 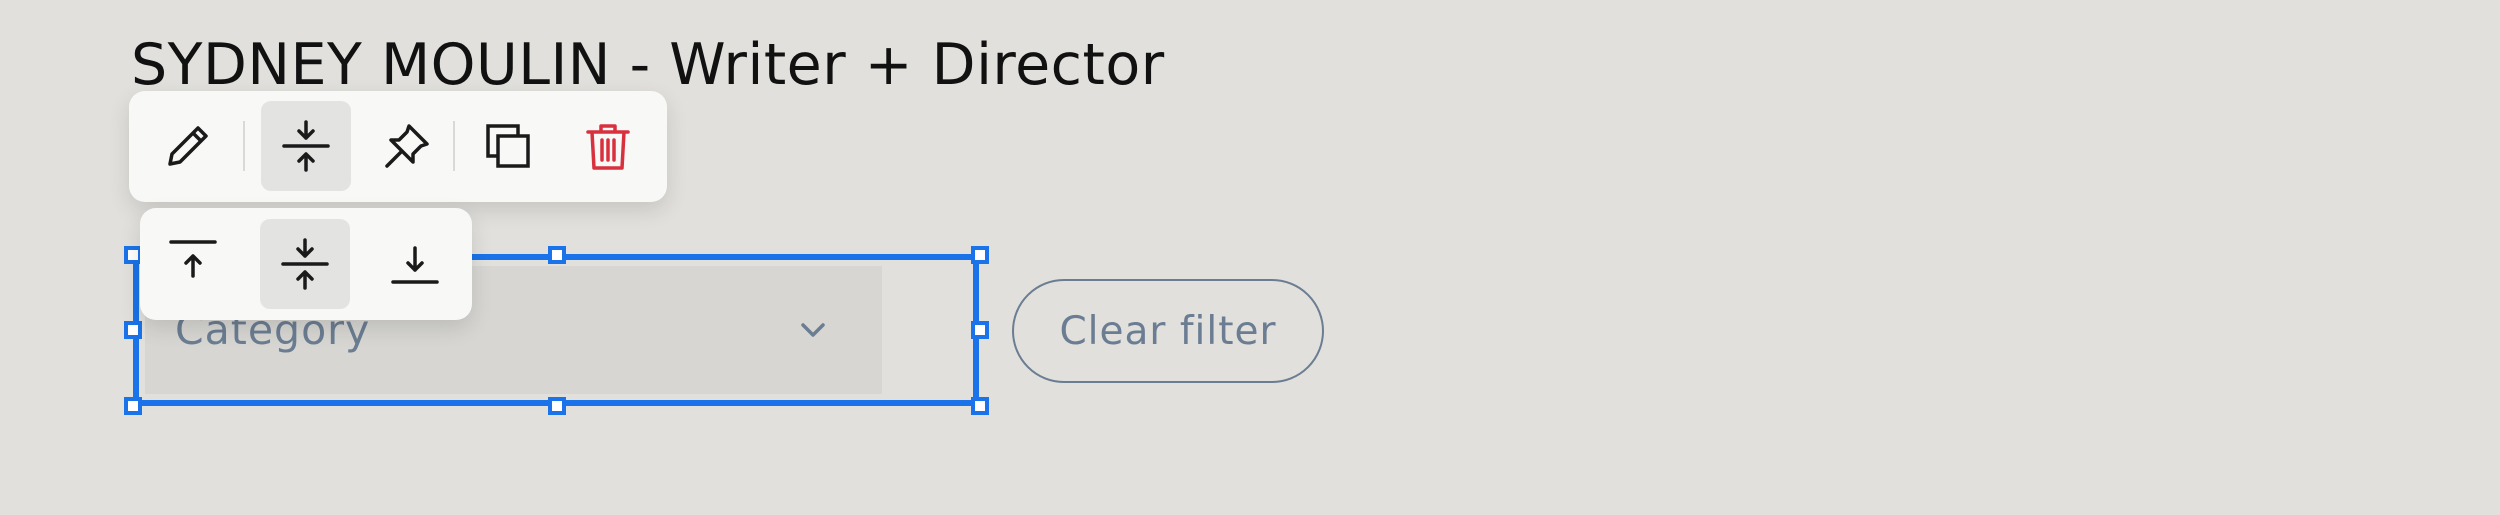 I want to click on align-bottom-icon, so click(x=415, y=264).